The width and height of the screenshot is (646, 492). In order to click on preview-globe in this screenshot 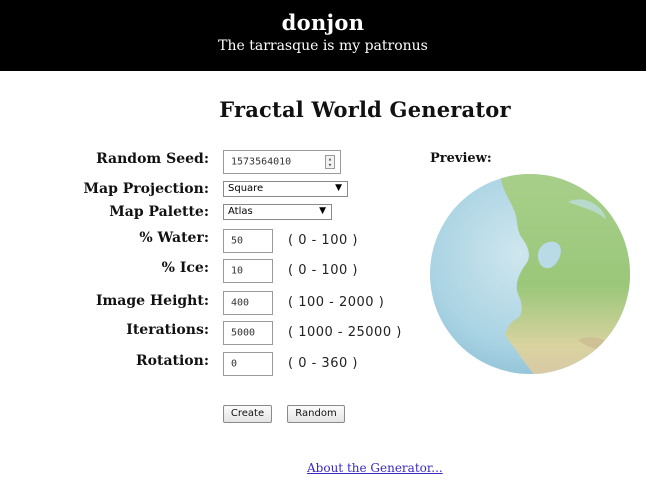, I will do `click(530, 274)`.